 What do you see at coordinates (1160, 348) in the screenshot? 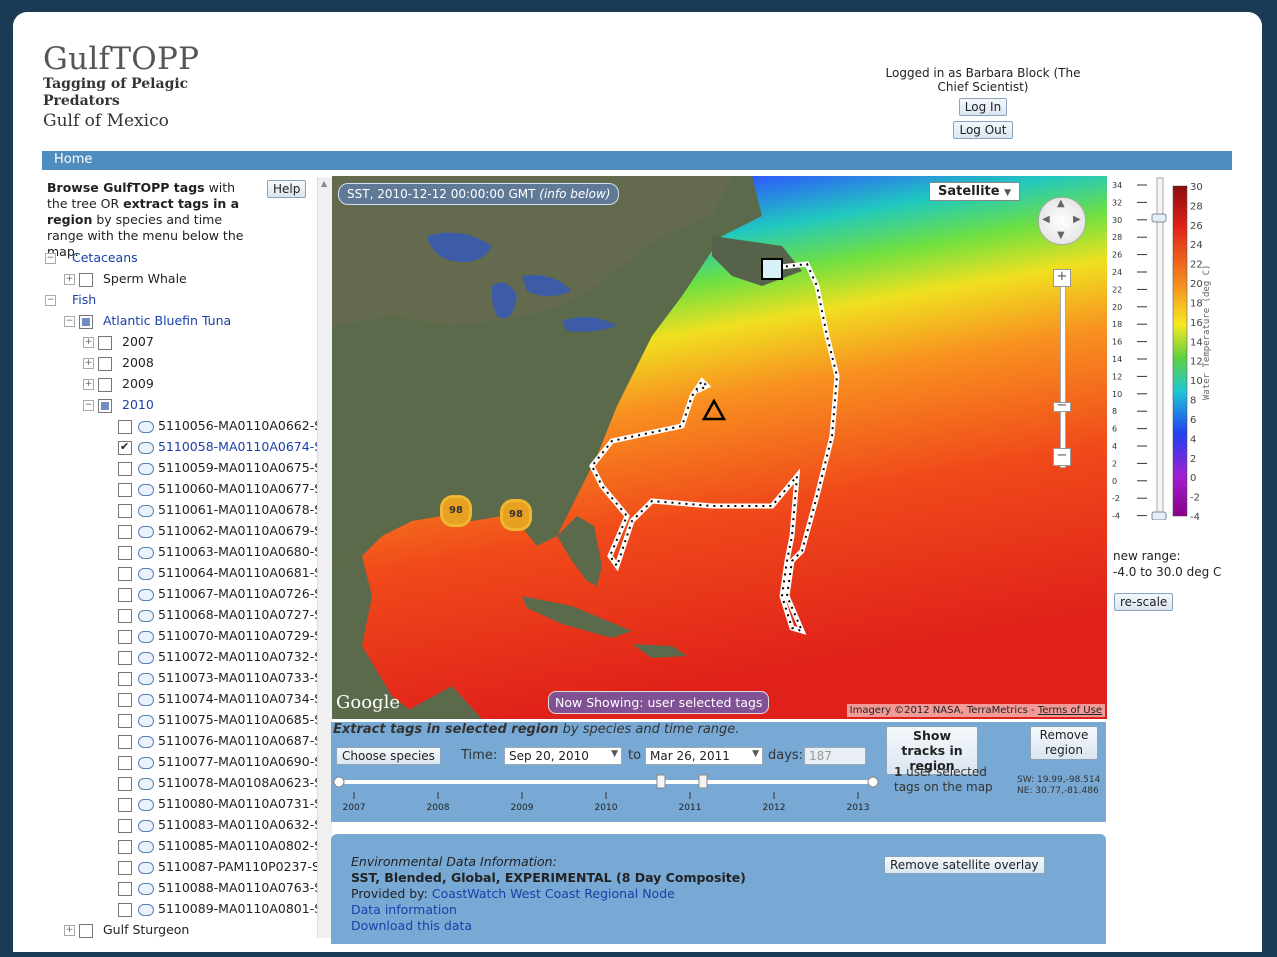
I see `range-slider` at bounding box center [1160, 348].